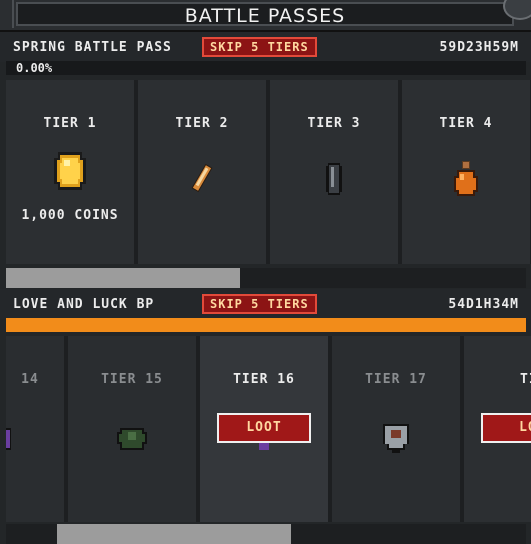  I want to click on potion-icon, so click(466, 181).